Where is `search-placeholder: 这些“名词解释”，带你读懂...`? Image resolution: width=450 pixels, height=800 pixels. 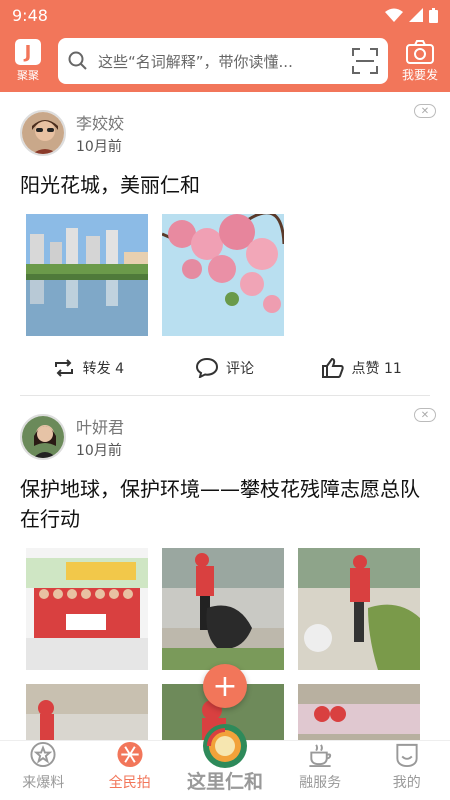
search-placeholder: 这些“名词解释”，带你读懂... is located at coordinates (195, 61).